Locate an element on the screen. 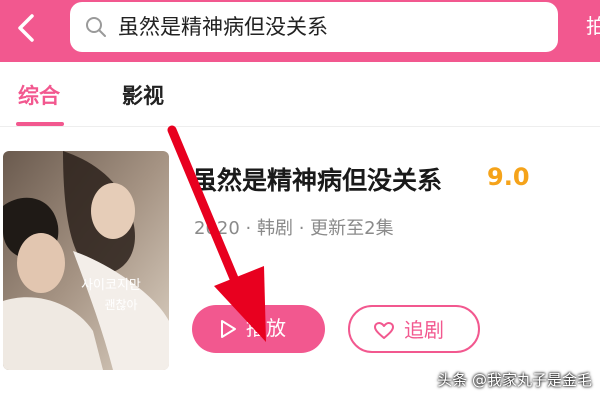 This screenshot has height=400, width=600. drama-meta: 2020 · 韩剧 · 更新至2集 is located at coordinates (294, 228).